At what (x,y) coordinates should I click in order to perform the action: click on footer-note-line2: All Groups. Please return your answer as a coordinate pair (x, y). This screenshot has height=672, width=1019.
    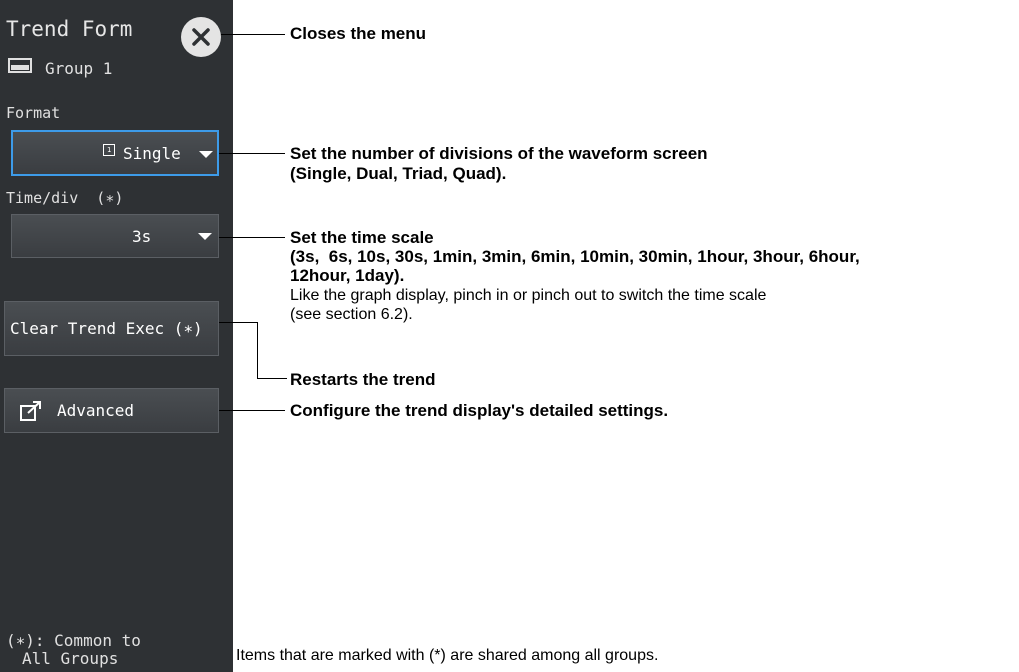
    Looking at the image, I should click on (70, 658).